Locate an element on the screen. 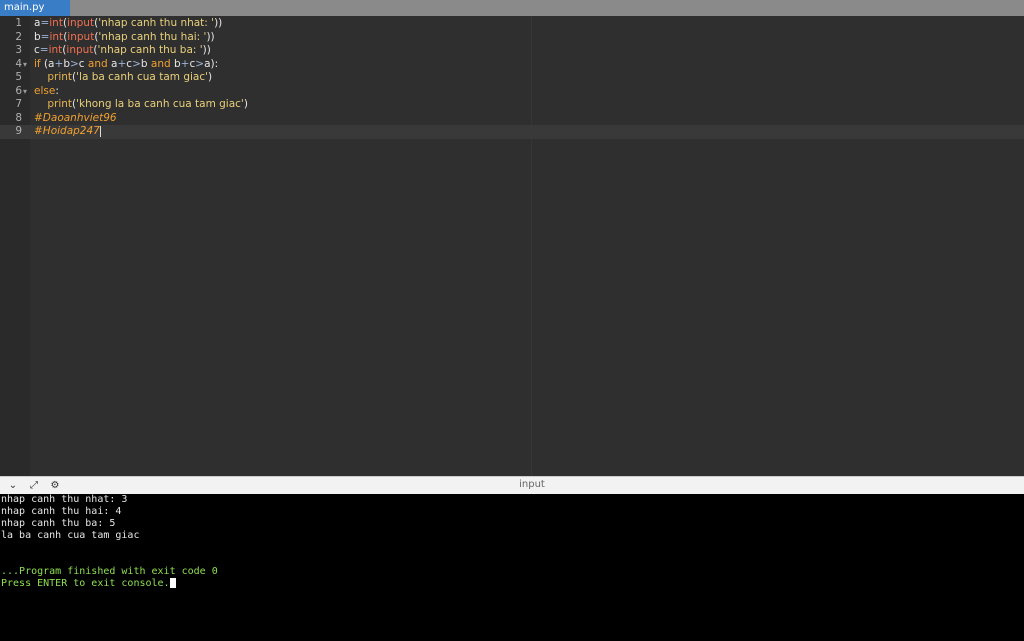  code-text: else: is located at coordinates (46, 92).